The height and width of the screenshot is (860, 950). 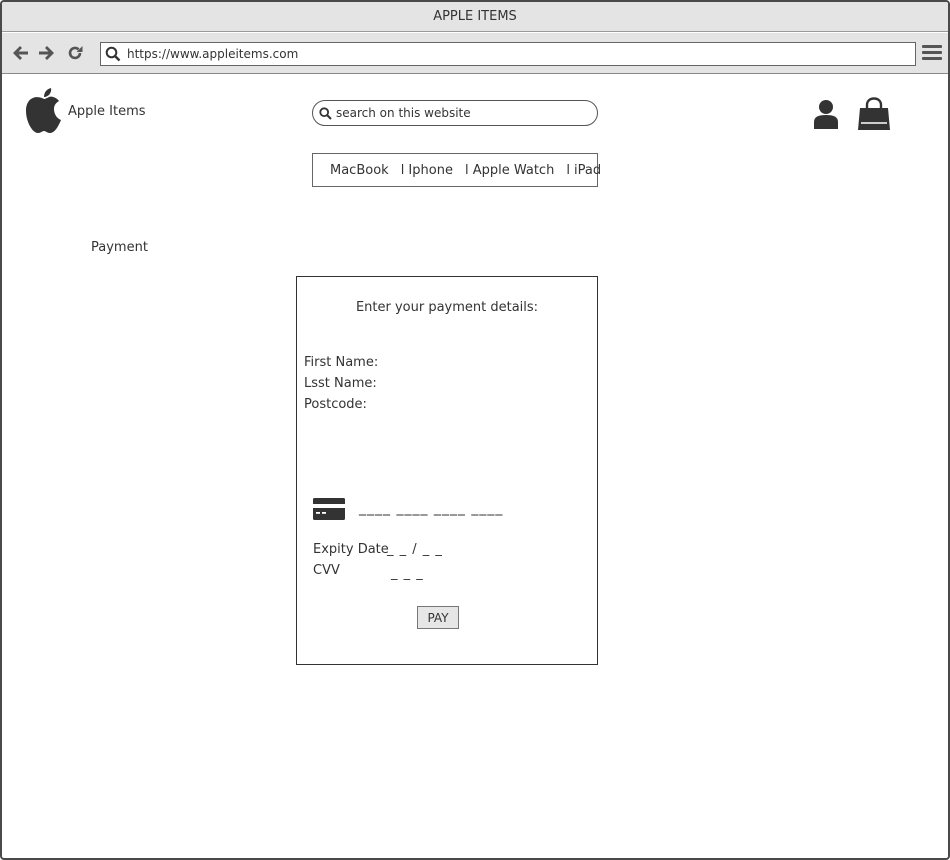 What do you see at coordinates (461, 113) in the screenshot?
I see `search-input` at bounding box center [461, 113].